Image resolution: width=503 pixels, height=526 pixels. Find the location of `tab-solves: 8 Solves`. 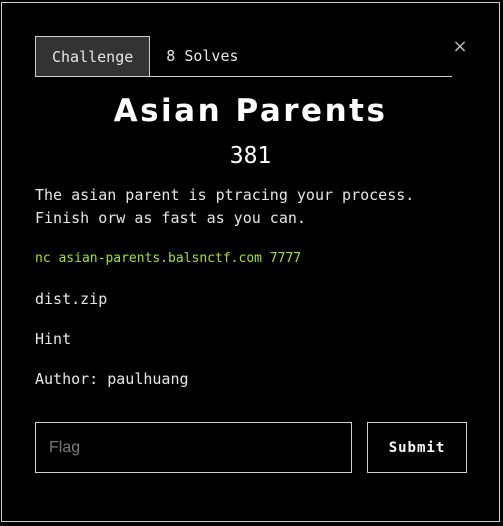

tab-solves: 8 Solves is located at coordinates (202, 56).